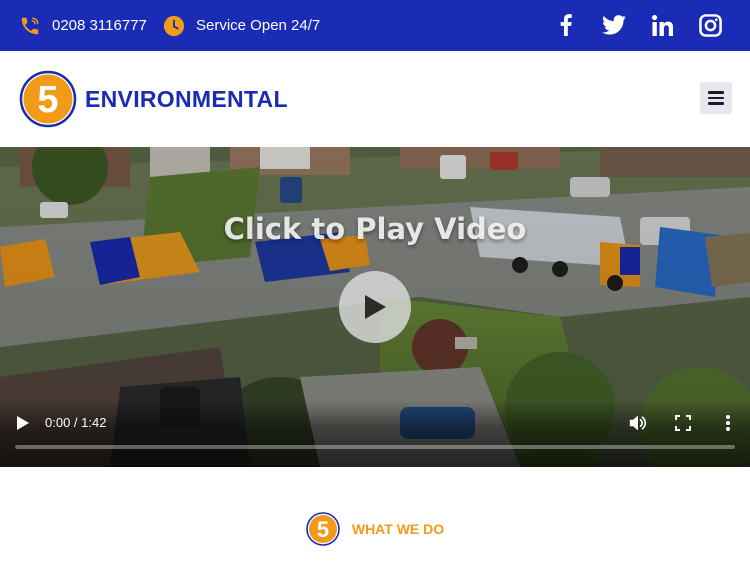 This screenshot has height=563, width=750. I want to click on service-hours: Service Open 24/7, so click(241, 25).